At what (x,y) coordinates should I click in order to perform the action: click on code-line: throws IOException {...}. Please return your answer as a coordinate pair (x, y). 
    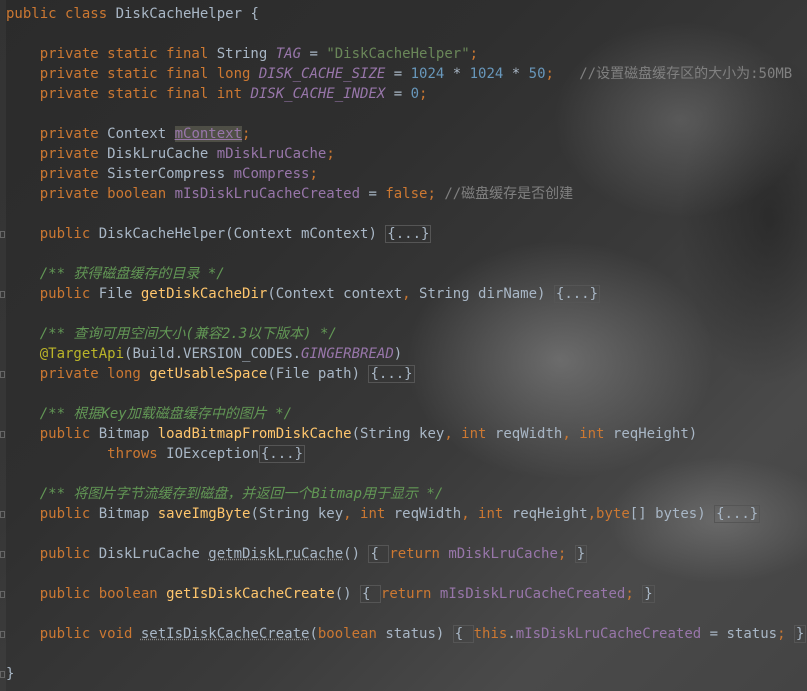
    Looking at the image, I should click on (406, 454).